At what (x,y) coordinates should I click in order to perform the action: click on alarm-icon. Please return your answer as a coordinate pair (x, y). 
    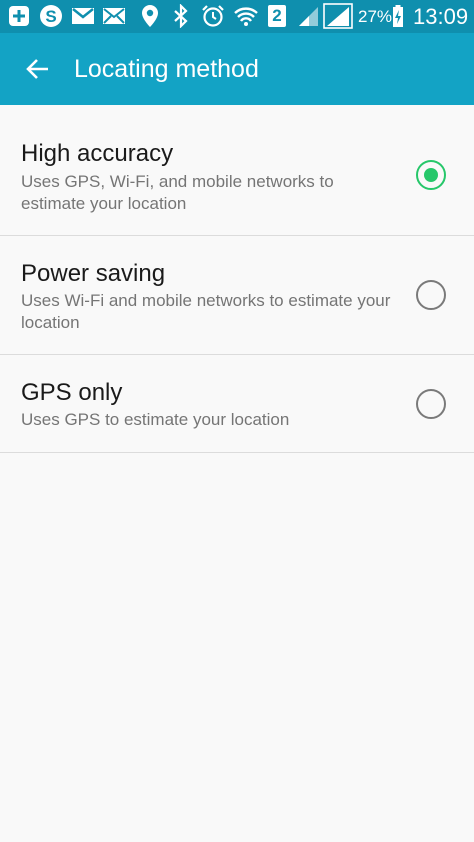
    Looking at the image, I should click on (213, 16).